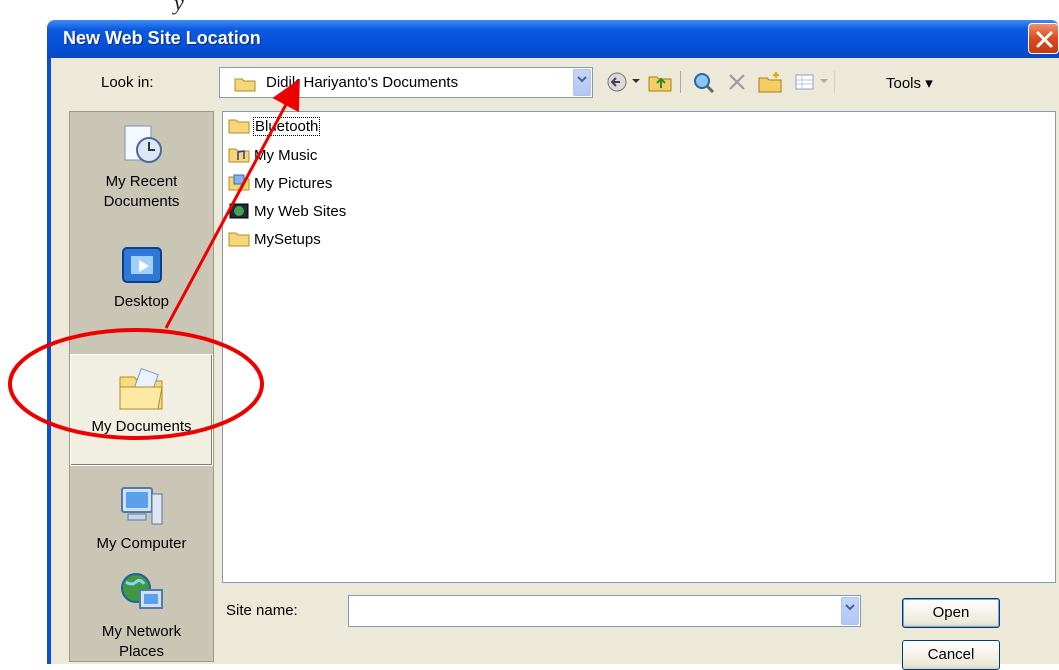  Describe the element at coordinates (770, 82) in the screenshot. I see `new-folder-icon` at that location.